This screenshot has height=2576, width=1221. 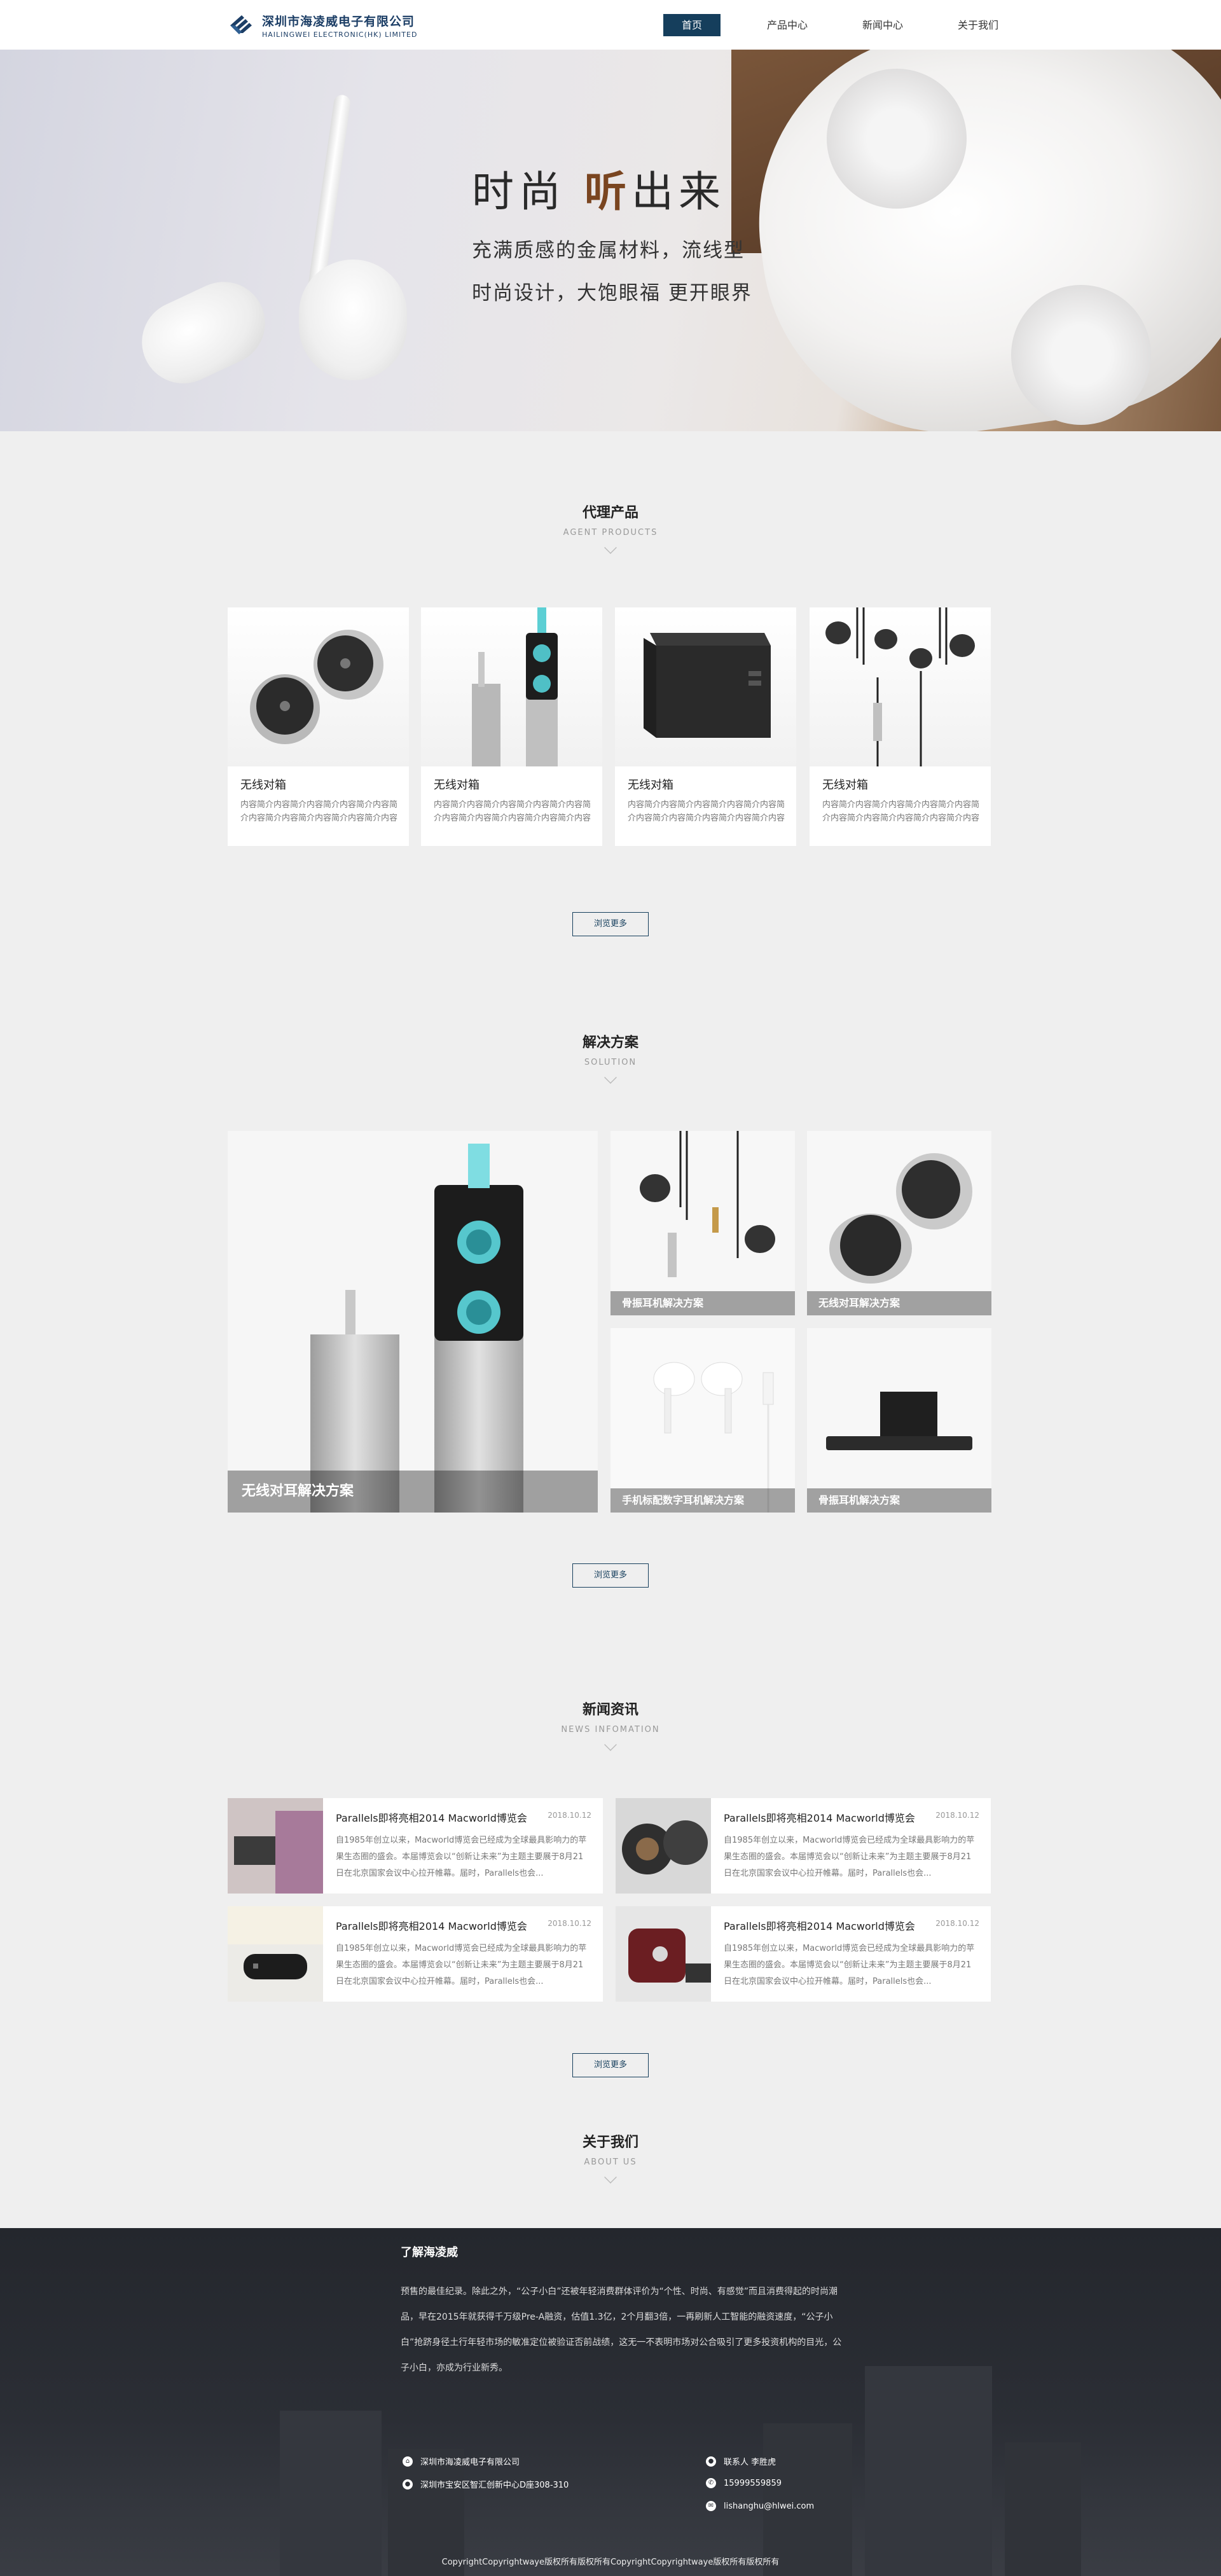 I want to click on location-pin-icon: ●, so click(x=408, y=2484).